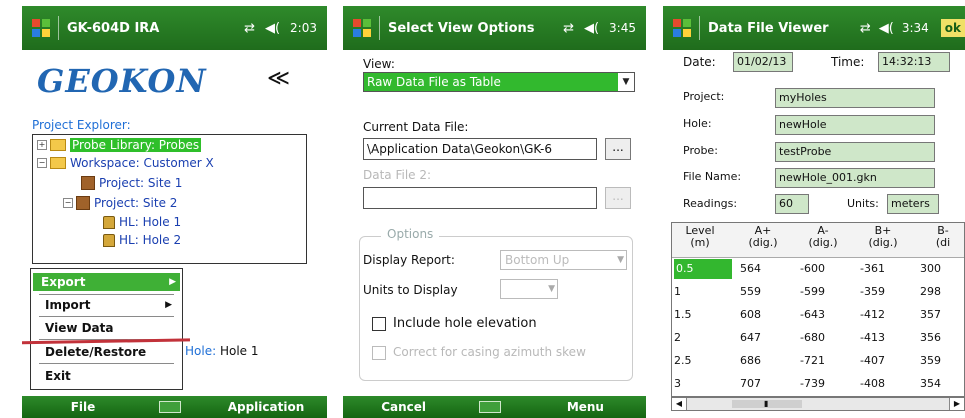  Describe the element at coordinates (750, 269) in the screenshot. I see `table-cell: 564` at that location.